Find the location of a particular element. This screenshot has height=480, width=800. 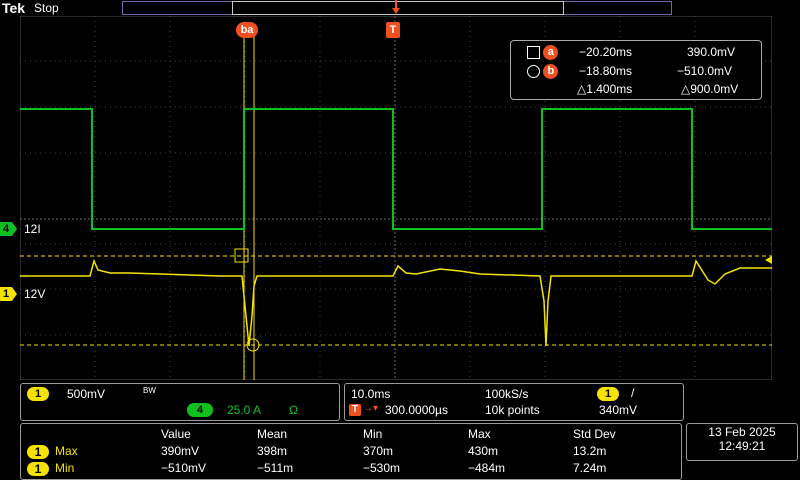

meas-value: 390mV is located at coordinates (180, 451).